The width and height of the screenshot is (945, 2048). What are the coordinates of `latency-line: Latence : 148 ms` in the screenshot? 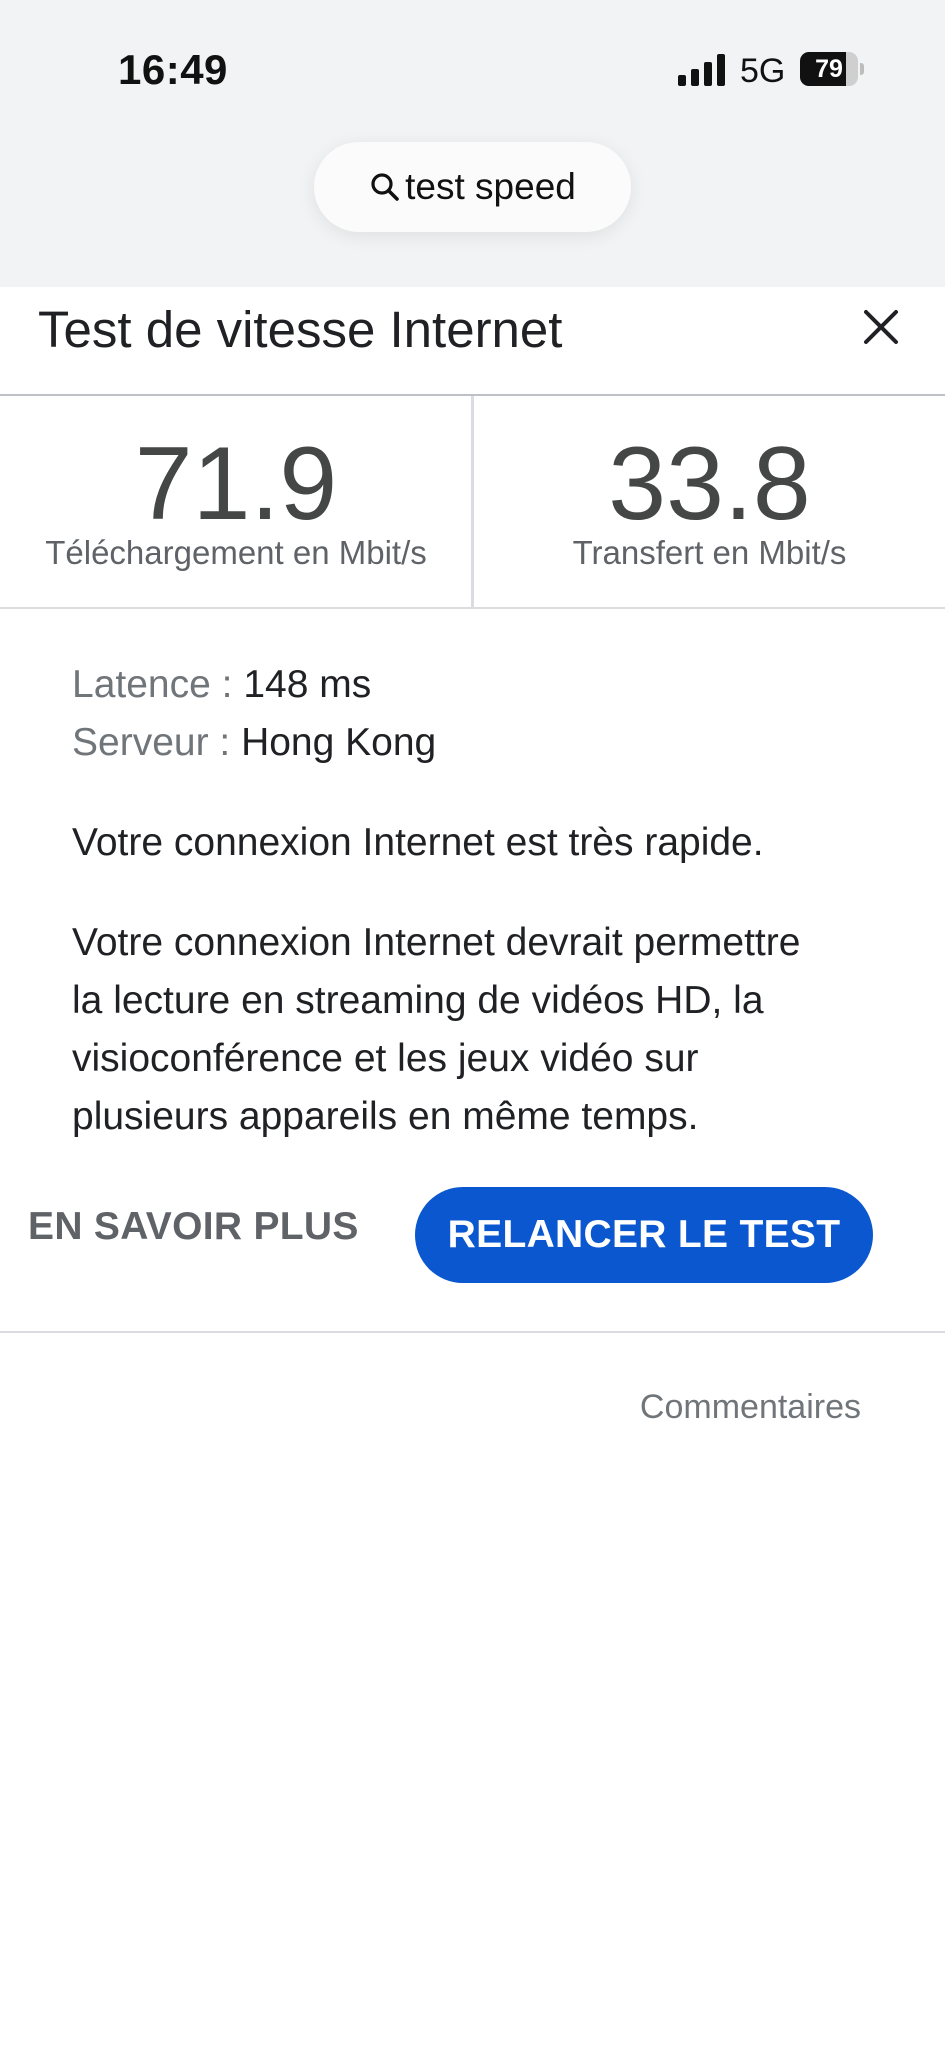 It's located at (221, 685).